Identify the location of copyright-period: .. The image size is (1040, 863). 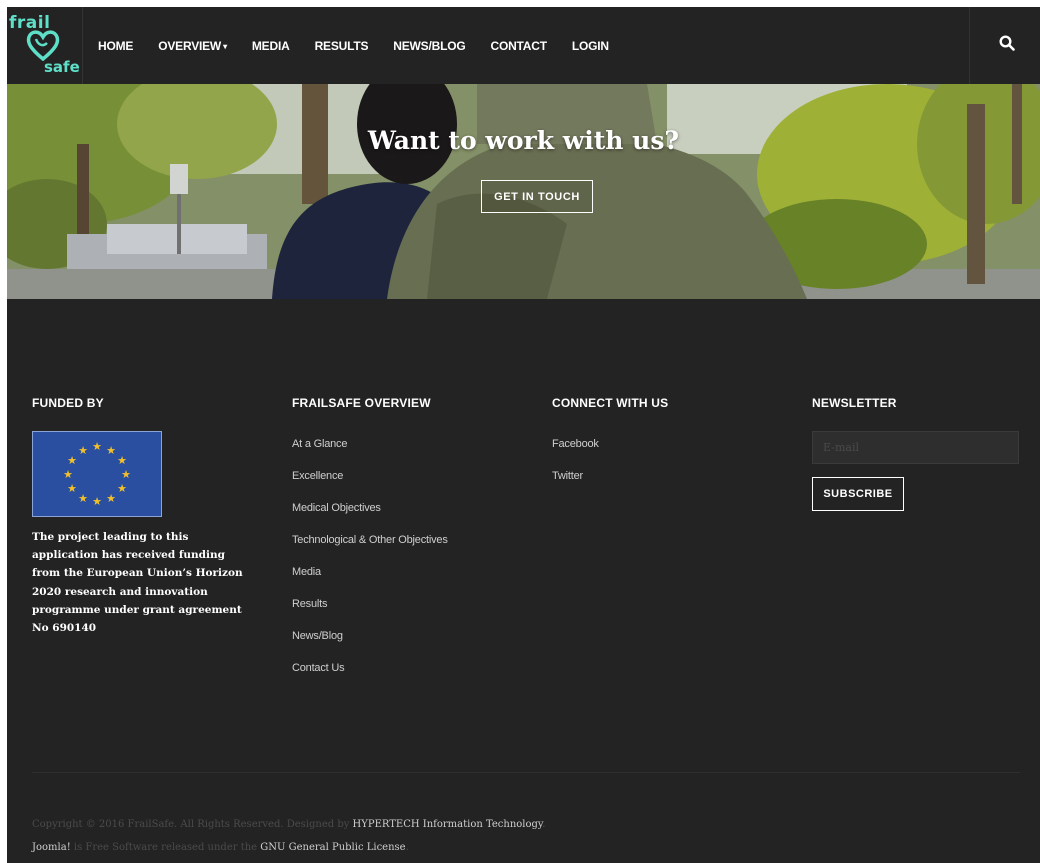
(544, 824).